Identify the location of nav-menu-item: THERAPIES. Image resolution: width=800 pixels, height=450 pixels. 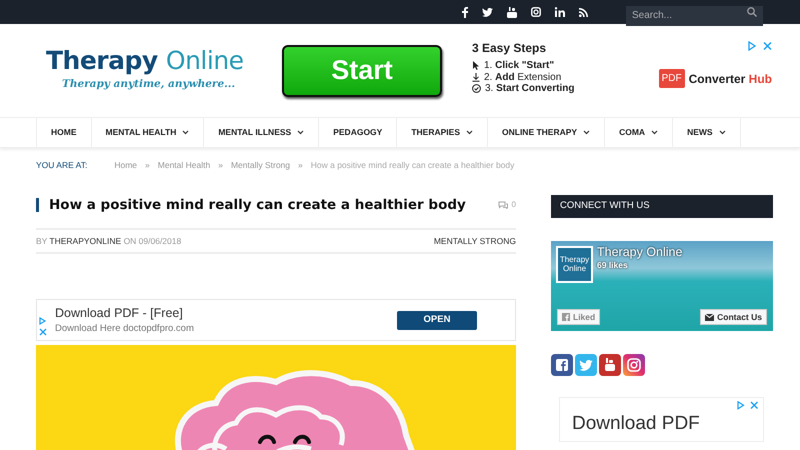
(441, 132).